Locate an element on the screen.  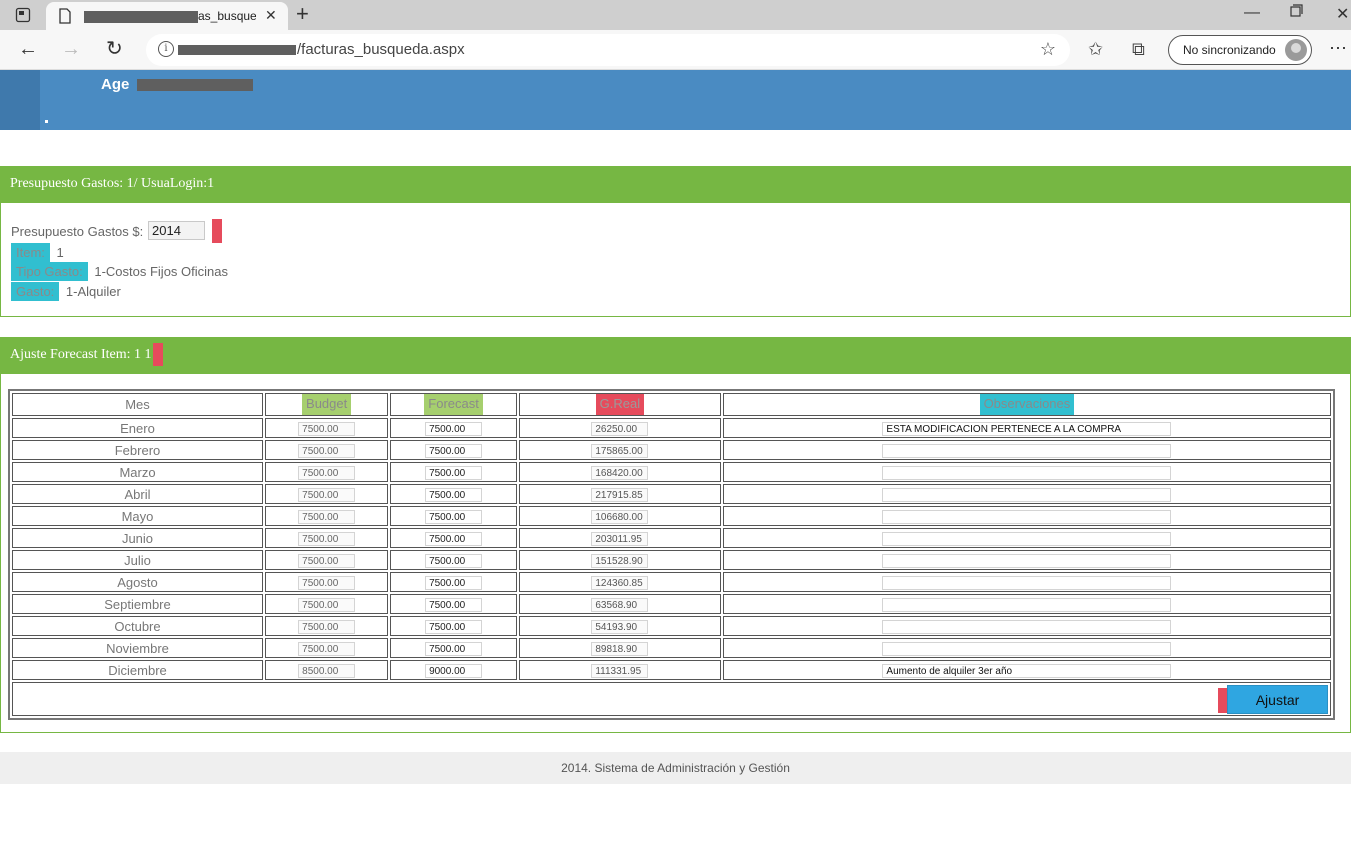
favorites-icon: ✩ is located at coordinates (1095, 49).